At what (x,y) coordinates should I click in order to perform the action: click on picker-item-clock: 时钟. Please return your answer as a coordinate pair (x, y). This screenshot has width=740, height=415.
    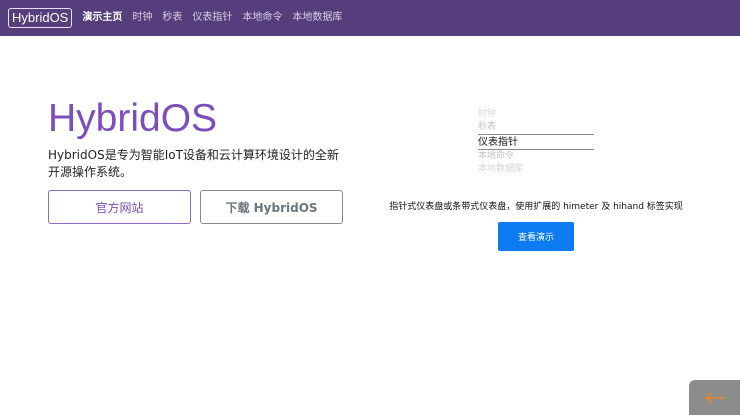
    Looking at the image, I should click on (536, 114).